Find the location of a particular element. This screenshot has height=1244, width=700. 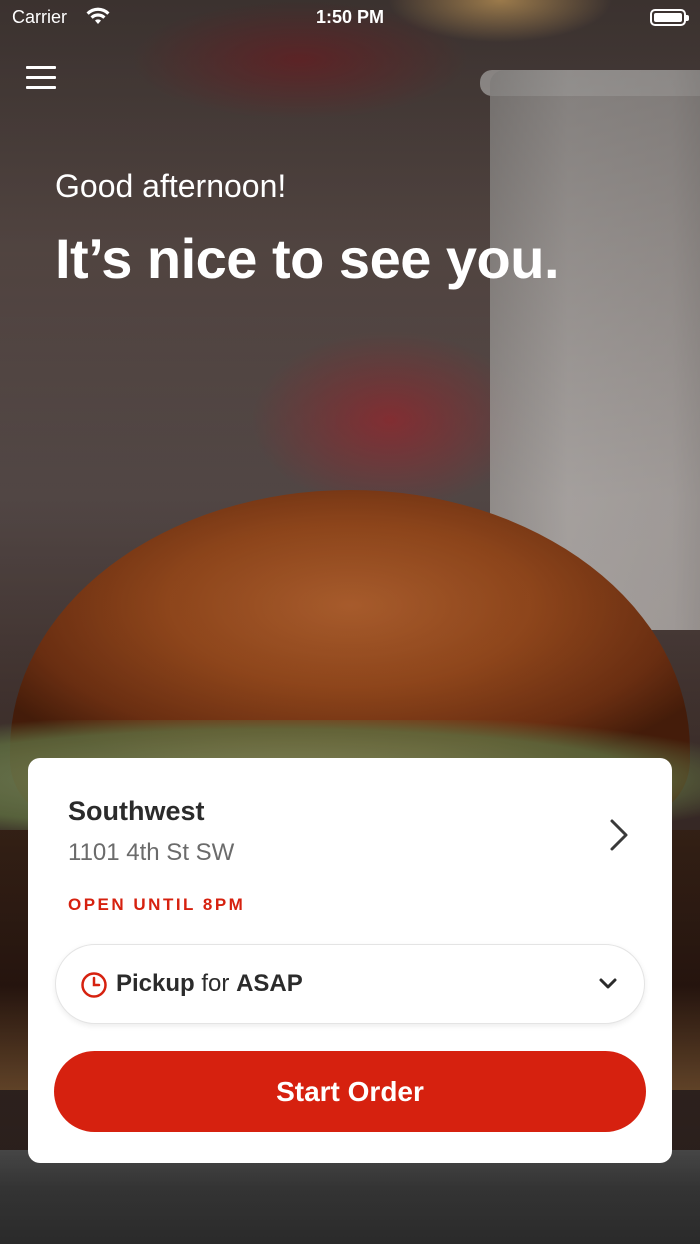

order-mode-connector: for is located at coordinates (215, 983).